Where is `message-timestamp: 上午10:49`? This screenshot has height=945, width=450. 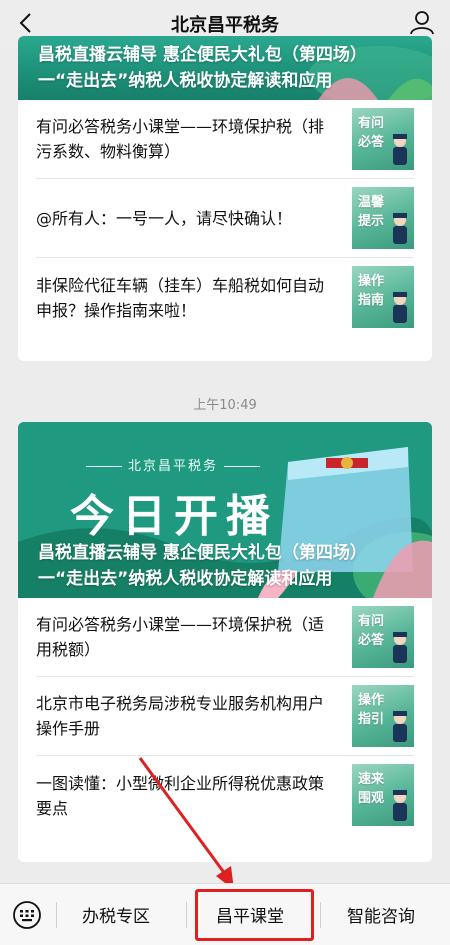
message-timestamp: 上午10:49 is located at coordinates (225, 405).